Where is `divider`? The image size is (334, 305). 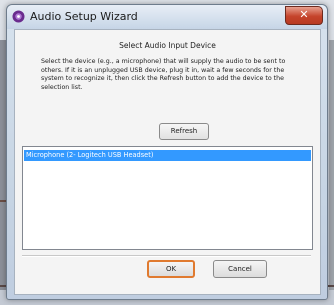 divider is located at coordinates (166, 256).